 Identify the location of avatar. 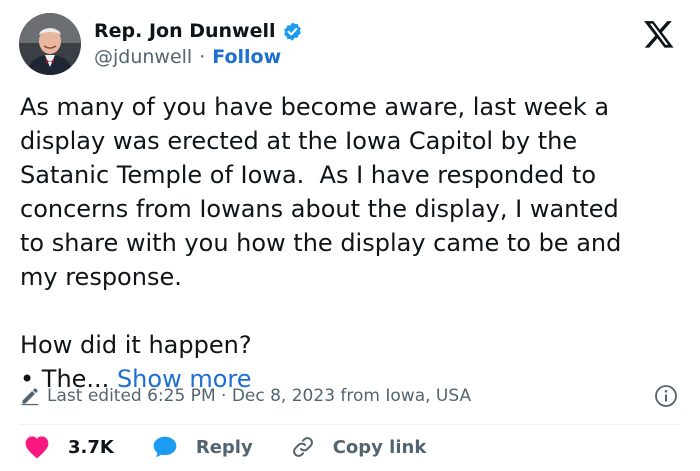
(50, 44).